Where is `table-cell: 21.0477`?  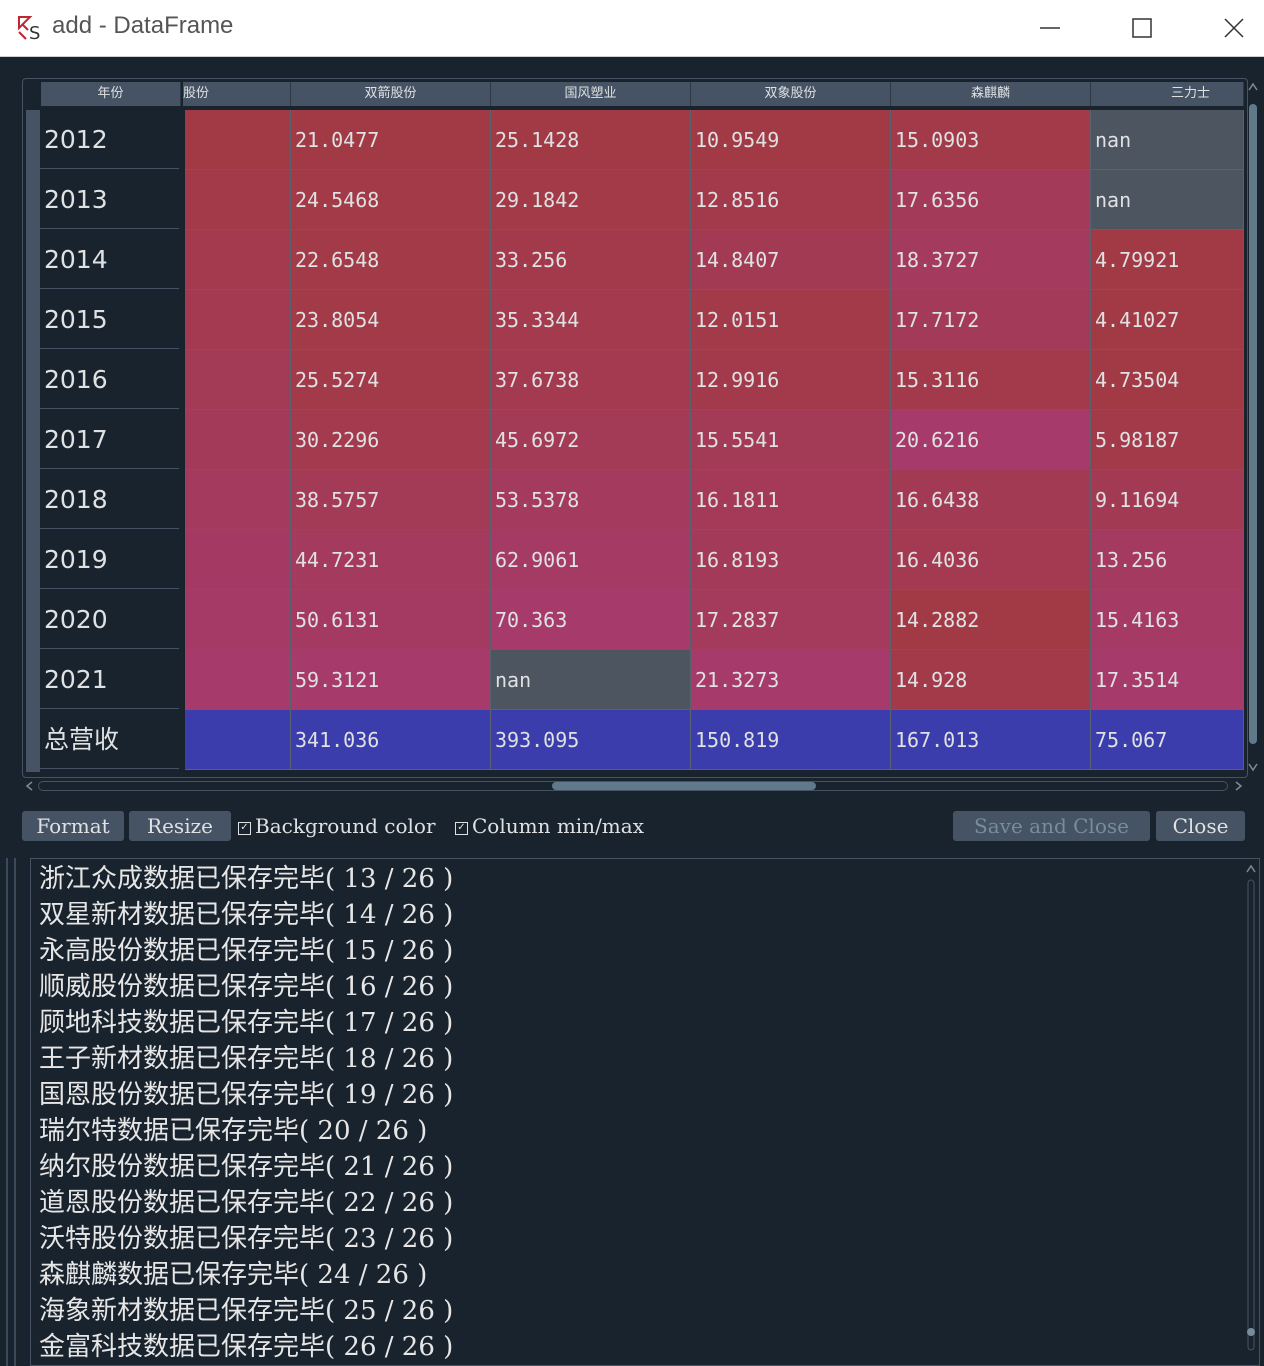
table-cell: 21.0477 is located at coordinates (391, 140).